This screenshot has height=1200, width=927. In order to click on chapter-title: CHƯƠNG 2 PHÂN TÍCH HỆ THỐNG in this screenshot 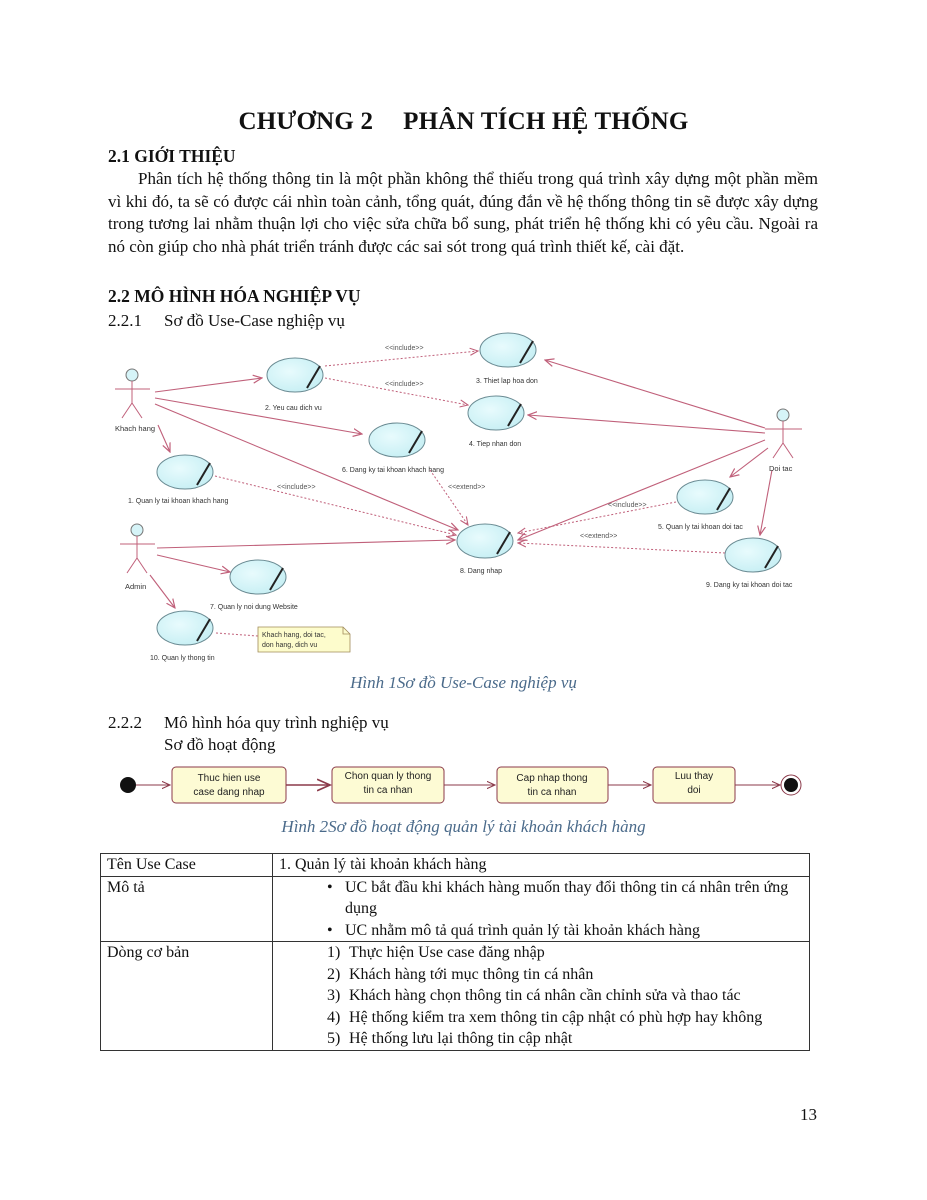, I will do `click(463, 122)`.